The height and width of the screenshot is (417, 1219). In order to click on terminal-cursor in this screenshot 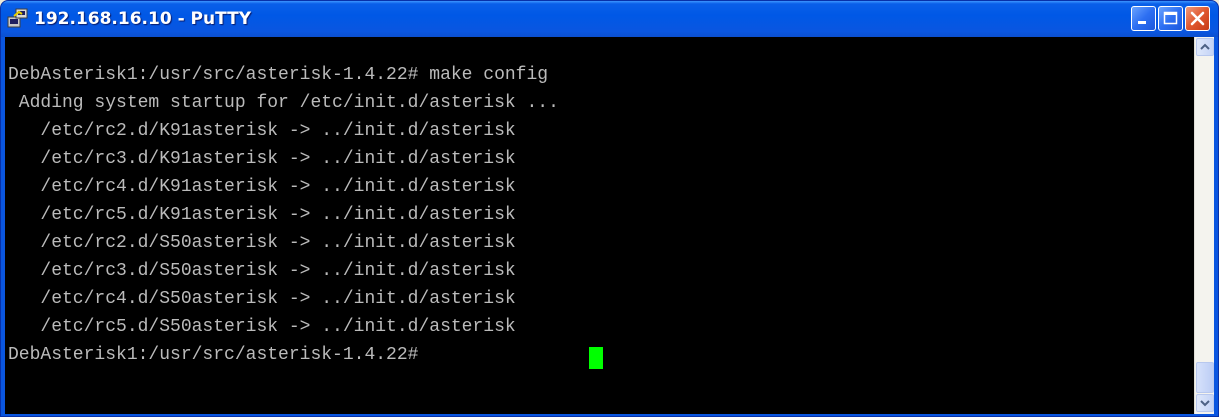, I will do `click(596, 358)`.